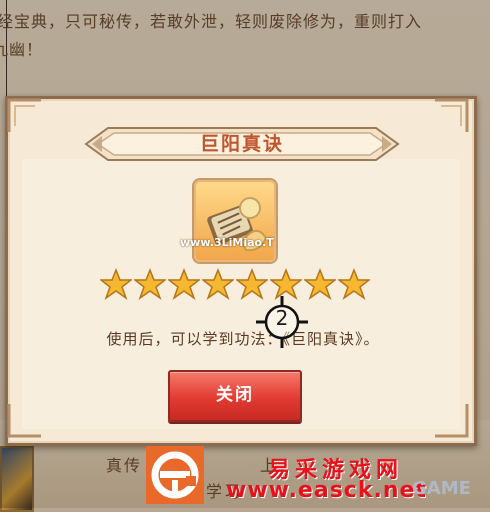  Describe the element at coordinates (235, 285) in the screenshot. I see `star-rating` at that location.